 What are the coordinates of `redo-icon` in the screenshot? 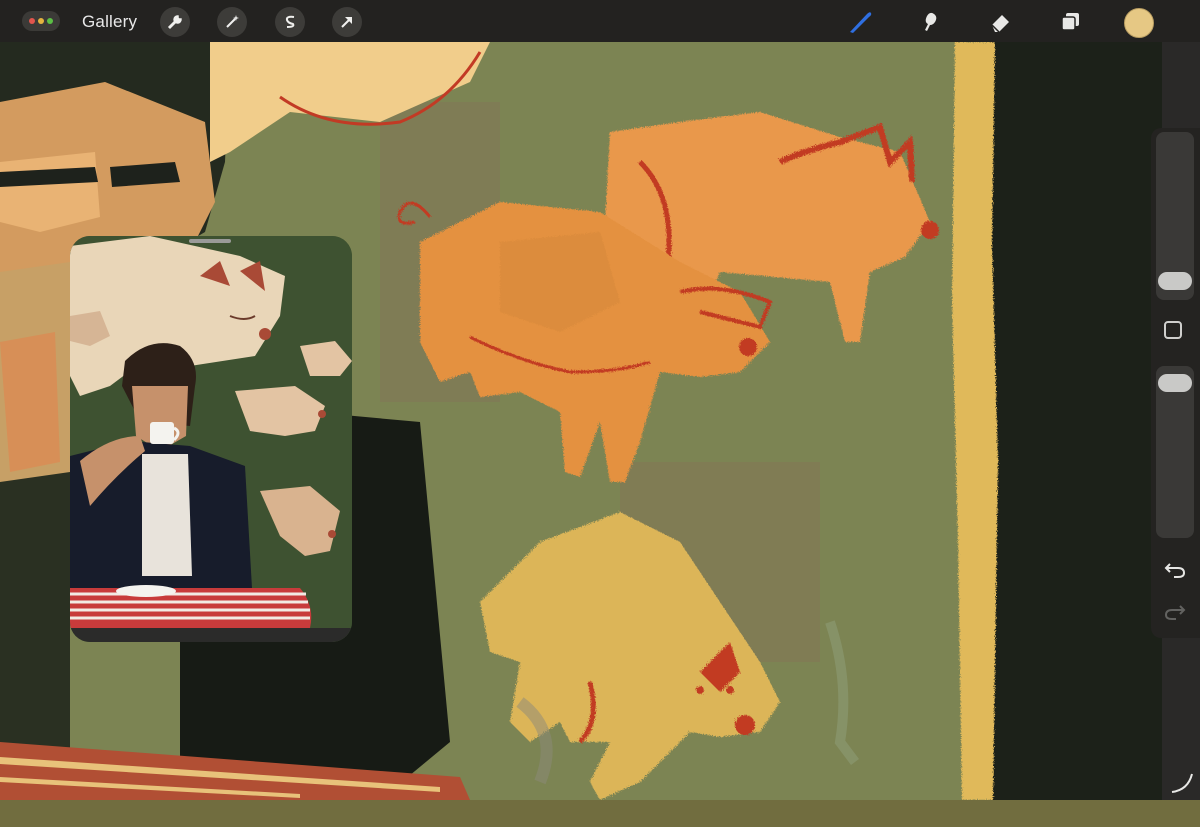 It's located at (1175, 612).